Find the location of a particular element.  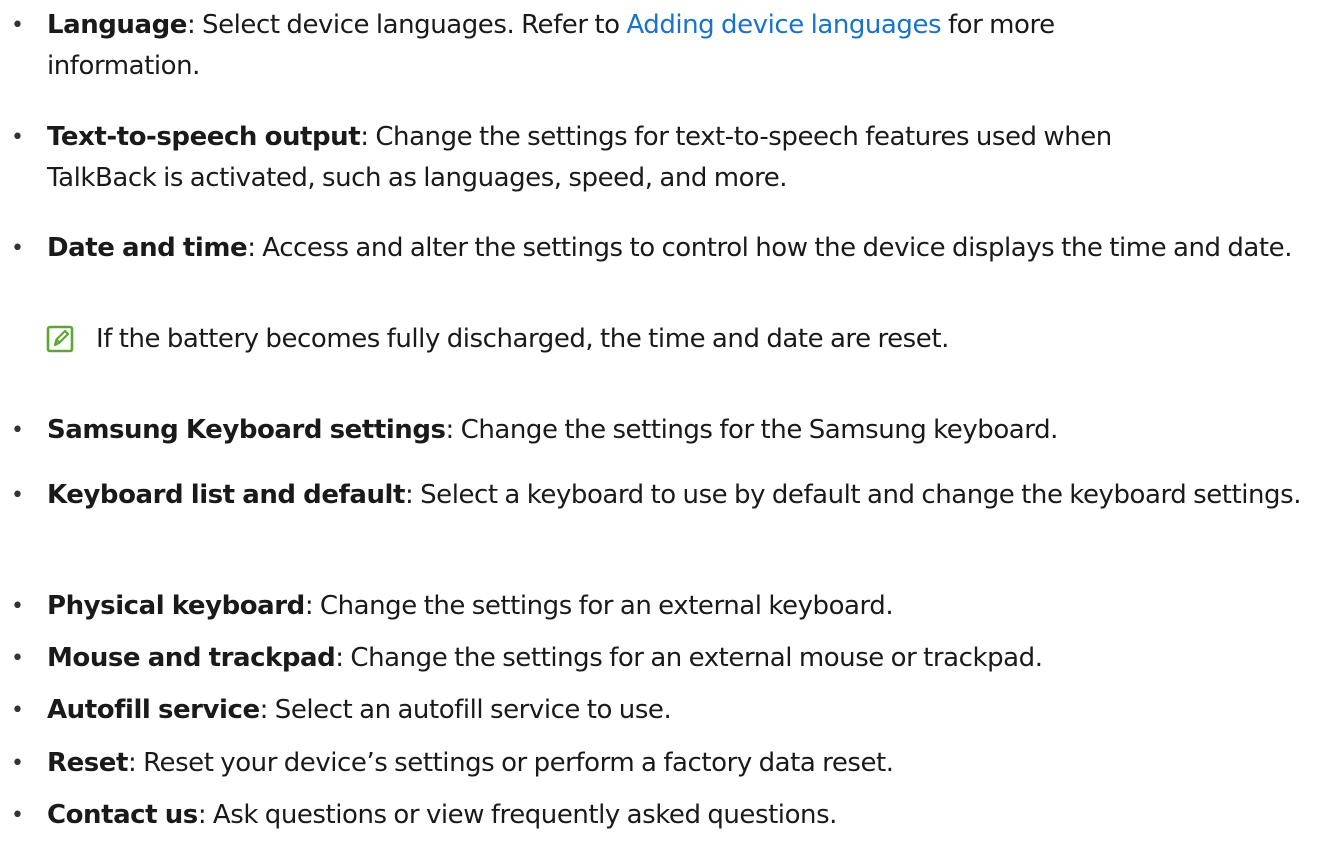

term-date-and-time: Date and time is located at coordinates (147, 248).